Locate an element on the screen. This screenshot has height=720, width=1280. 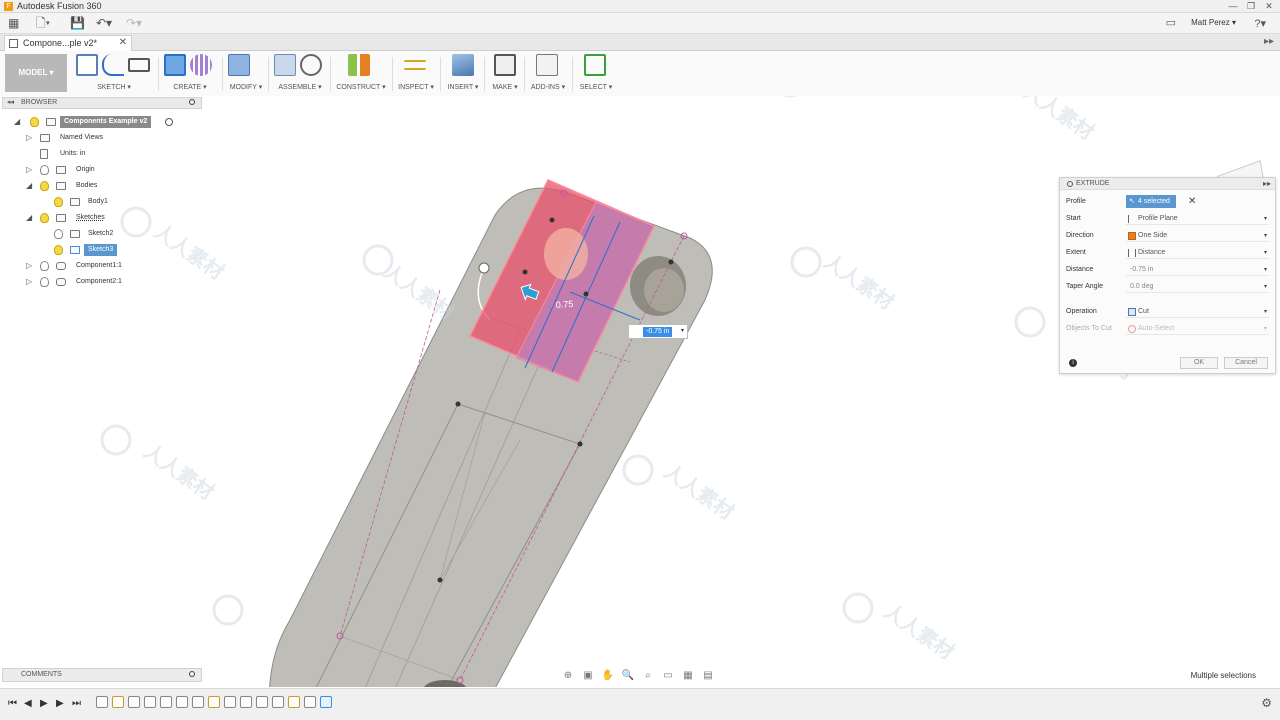
close-icon: ✕ is located at coordinates (1269, 6).